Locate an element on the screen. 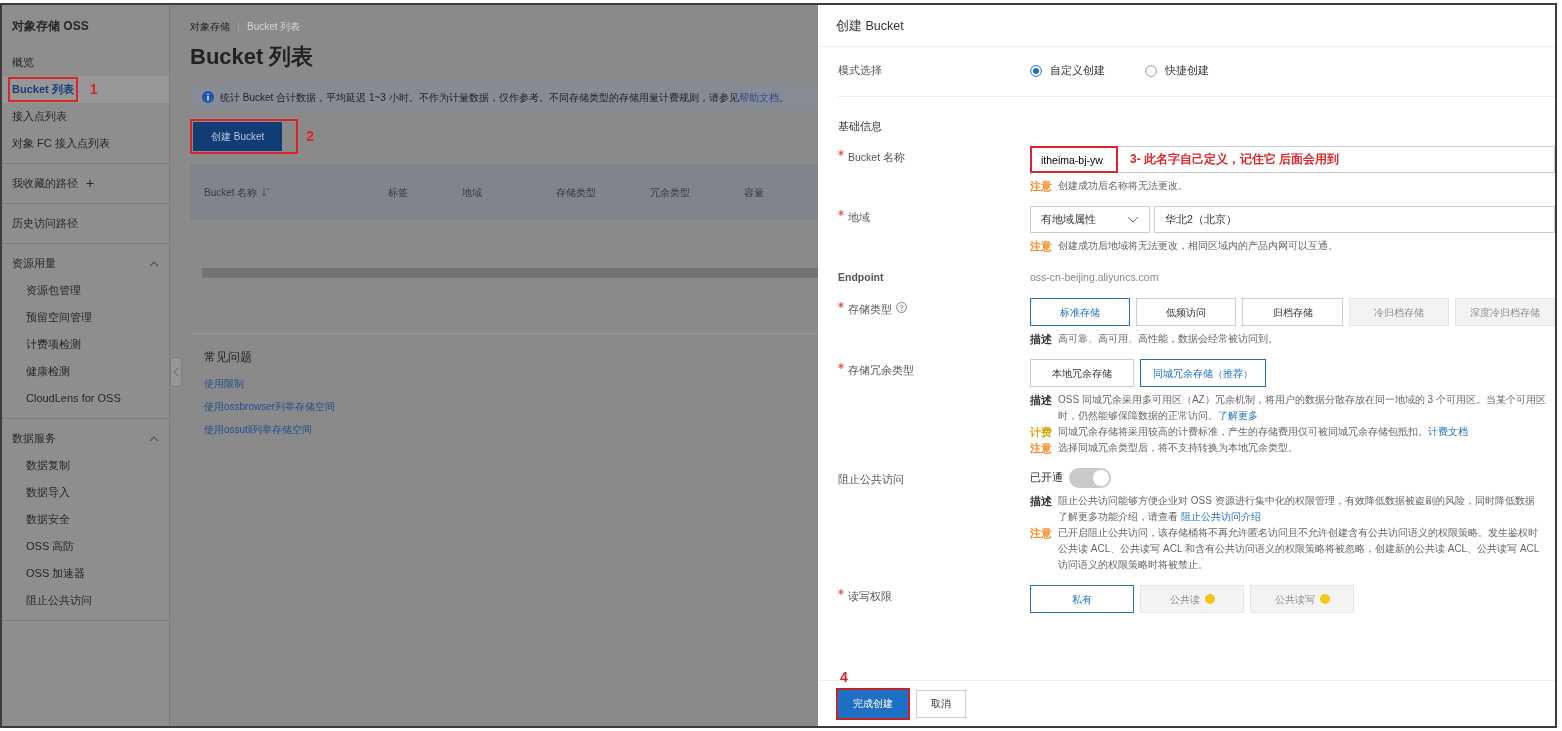  add-button: + is located at coordinates (90, 183).